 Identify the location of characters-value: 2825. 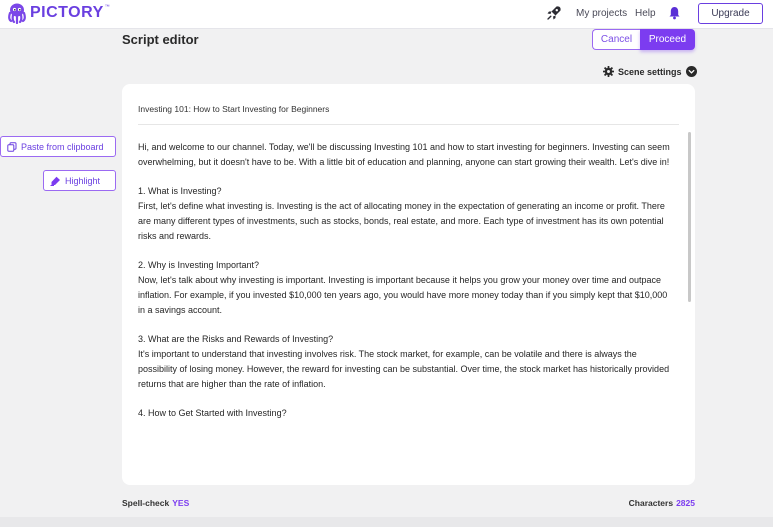
(685, 503).